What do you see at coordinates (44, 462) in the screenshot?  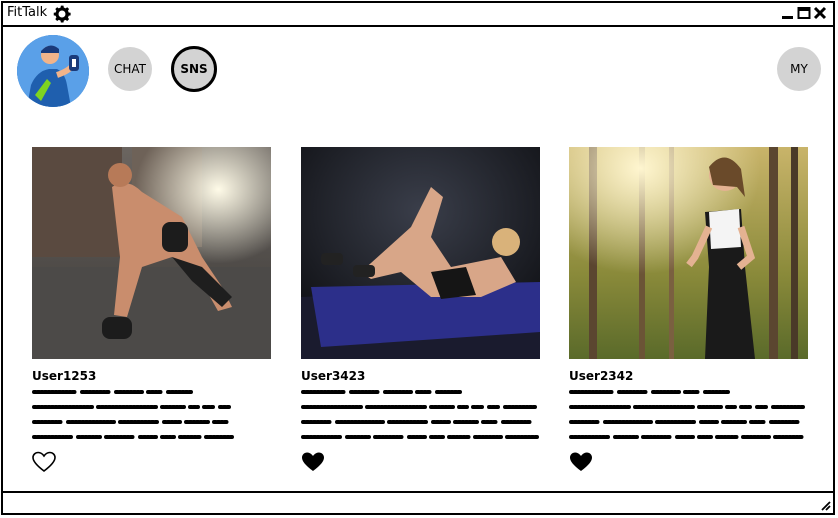 I see `like-heart-outline-icon` at bounding box center [44, 462].